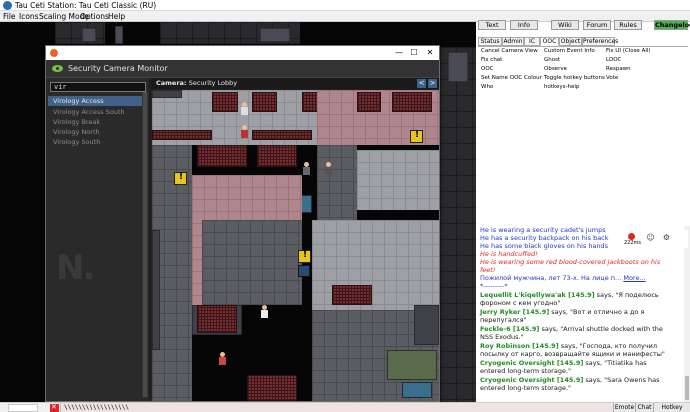  I want to click on map-tiles, so click(458, 224).